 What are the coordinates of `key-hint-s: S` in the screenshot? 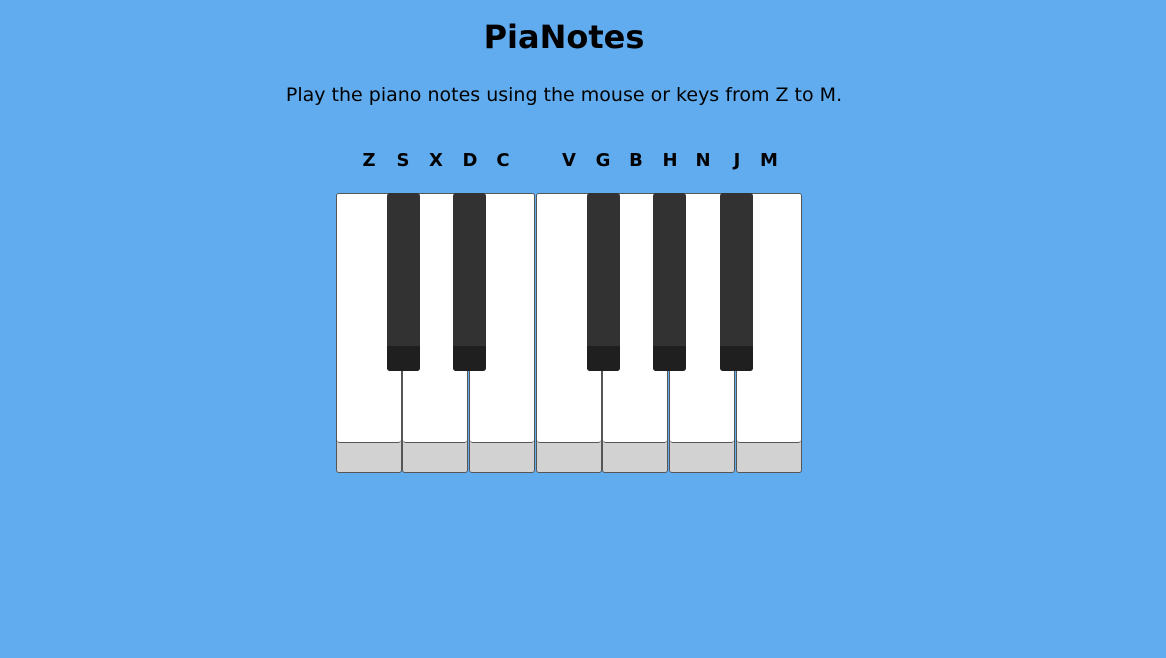 It's located at (403, 160).